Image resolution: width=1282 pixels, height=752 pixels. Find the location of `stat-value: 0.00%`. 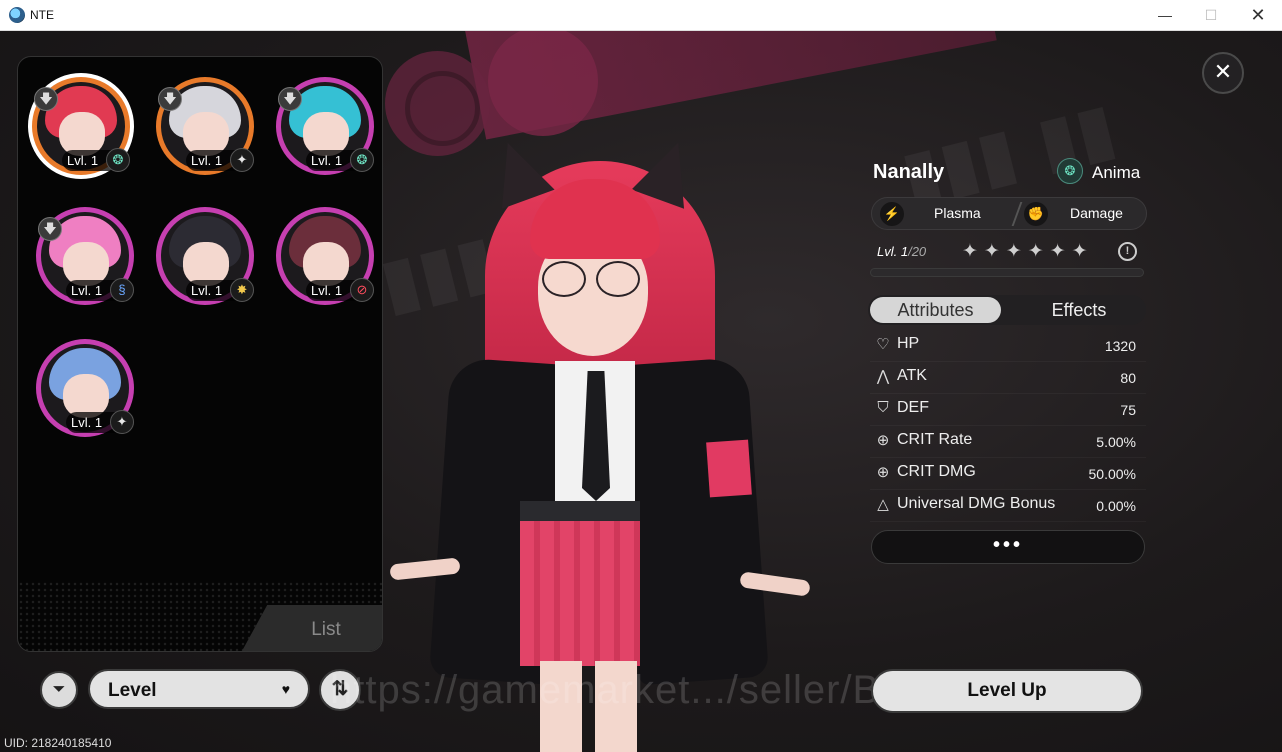

stat-value: 0.00% is located at coordinates (1116, 506).